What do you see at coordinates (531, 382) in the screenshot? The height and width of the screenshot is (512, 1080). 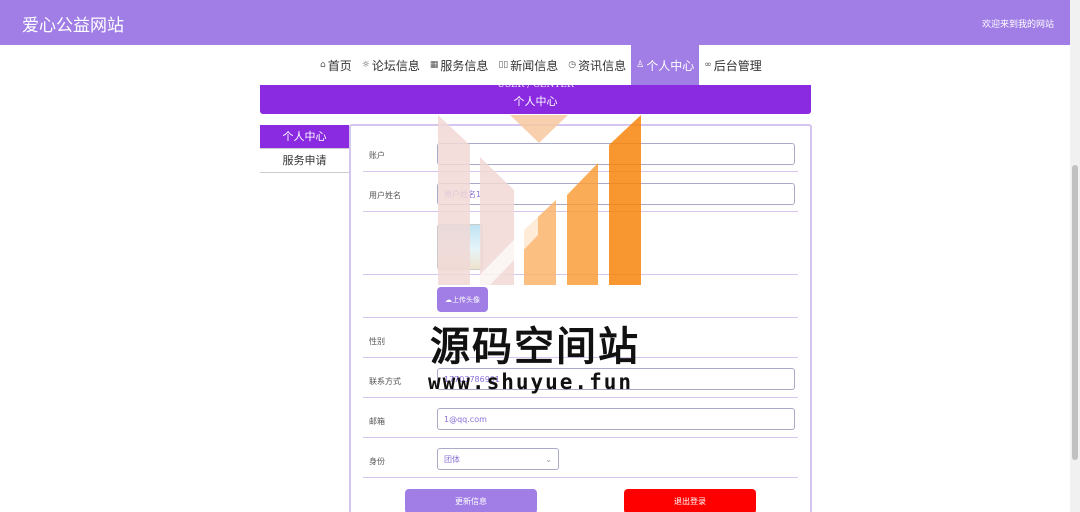 I see `watermark-url: www.shuyue.fun` at bounding box center [531, 382].